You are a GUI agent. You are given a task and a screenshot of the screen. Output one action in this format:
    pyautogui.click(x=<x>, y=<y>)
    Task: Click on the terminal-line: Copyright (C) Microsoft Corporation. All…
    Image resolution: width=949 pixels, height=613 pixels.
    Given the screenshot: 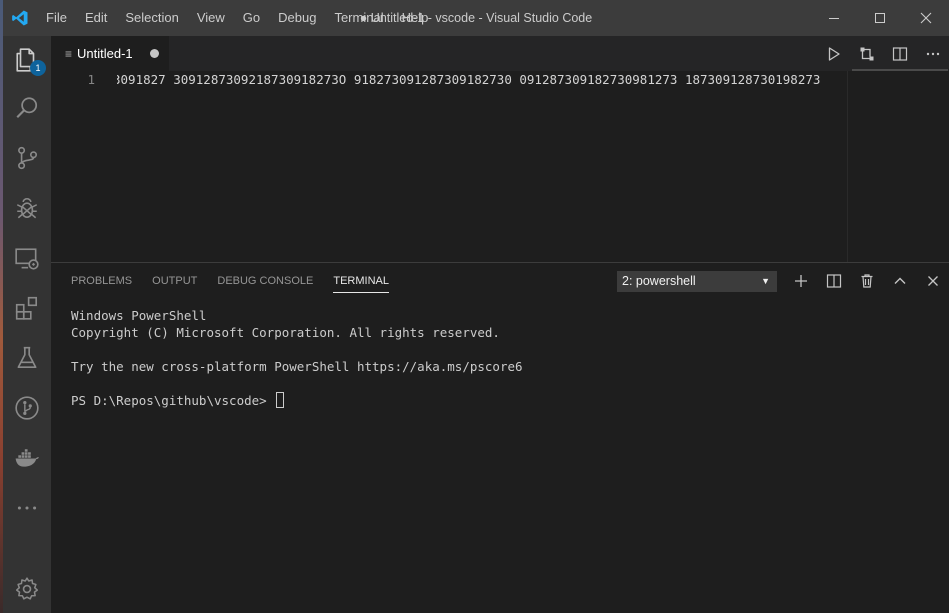 What is the action you would take?
    pyautogui.click(x=285, y=332)
    